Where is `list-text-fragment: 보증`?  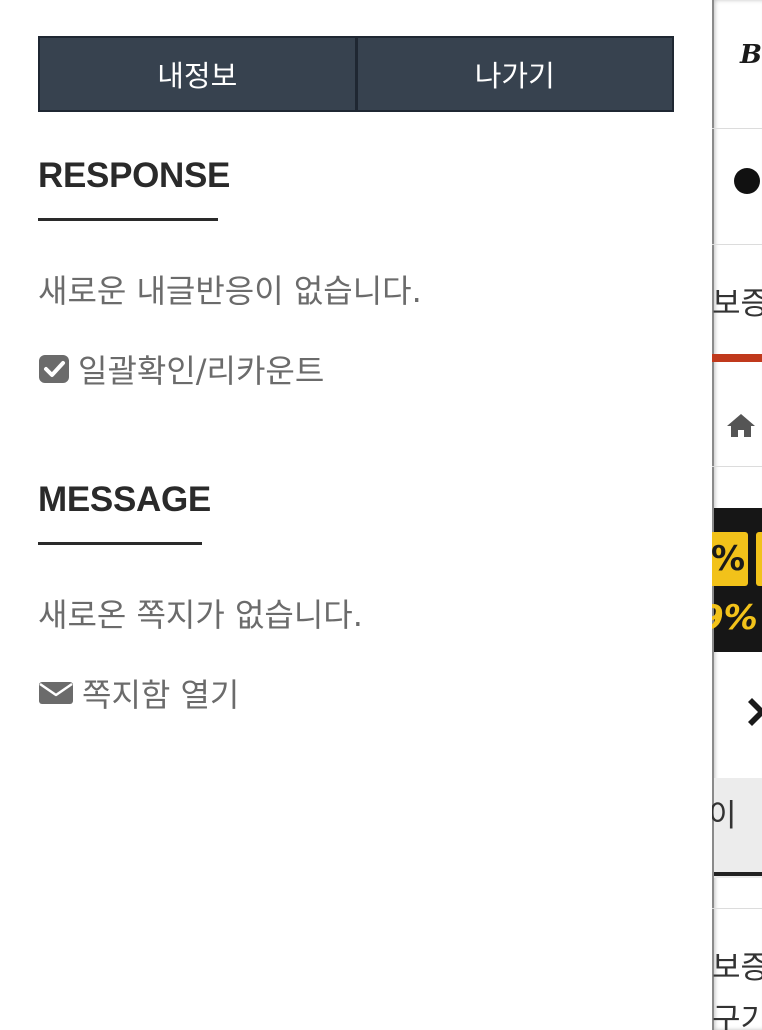 list-text-fragment: 보증 is located at coordinates (737, 968).